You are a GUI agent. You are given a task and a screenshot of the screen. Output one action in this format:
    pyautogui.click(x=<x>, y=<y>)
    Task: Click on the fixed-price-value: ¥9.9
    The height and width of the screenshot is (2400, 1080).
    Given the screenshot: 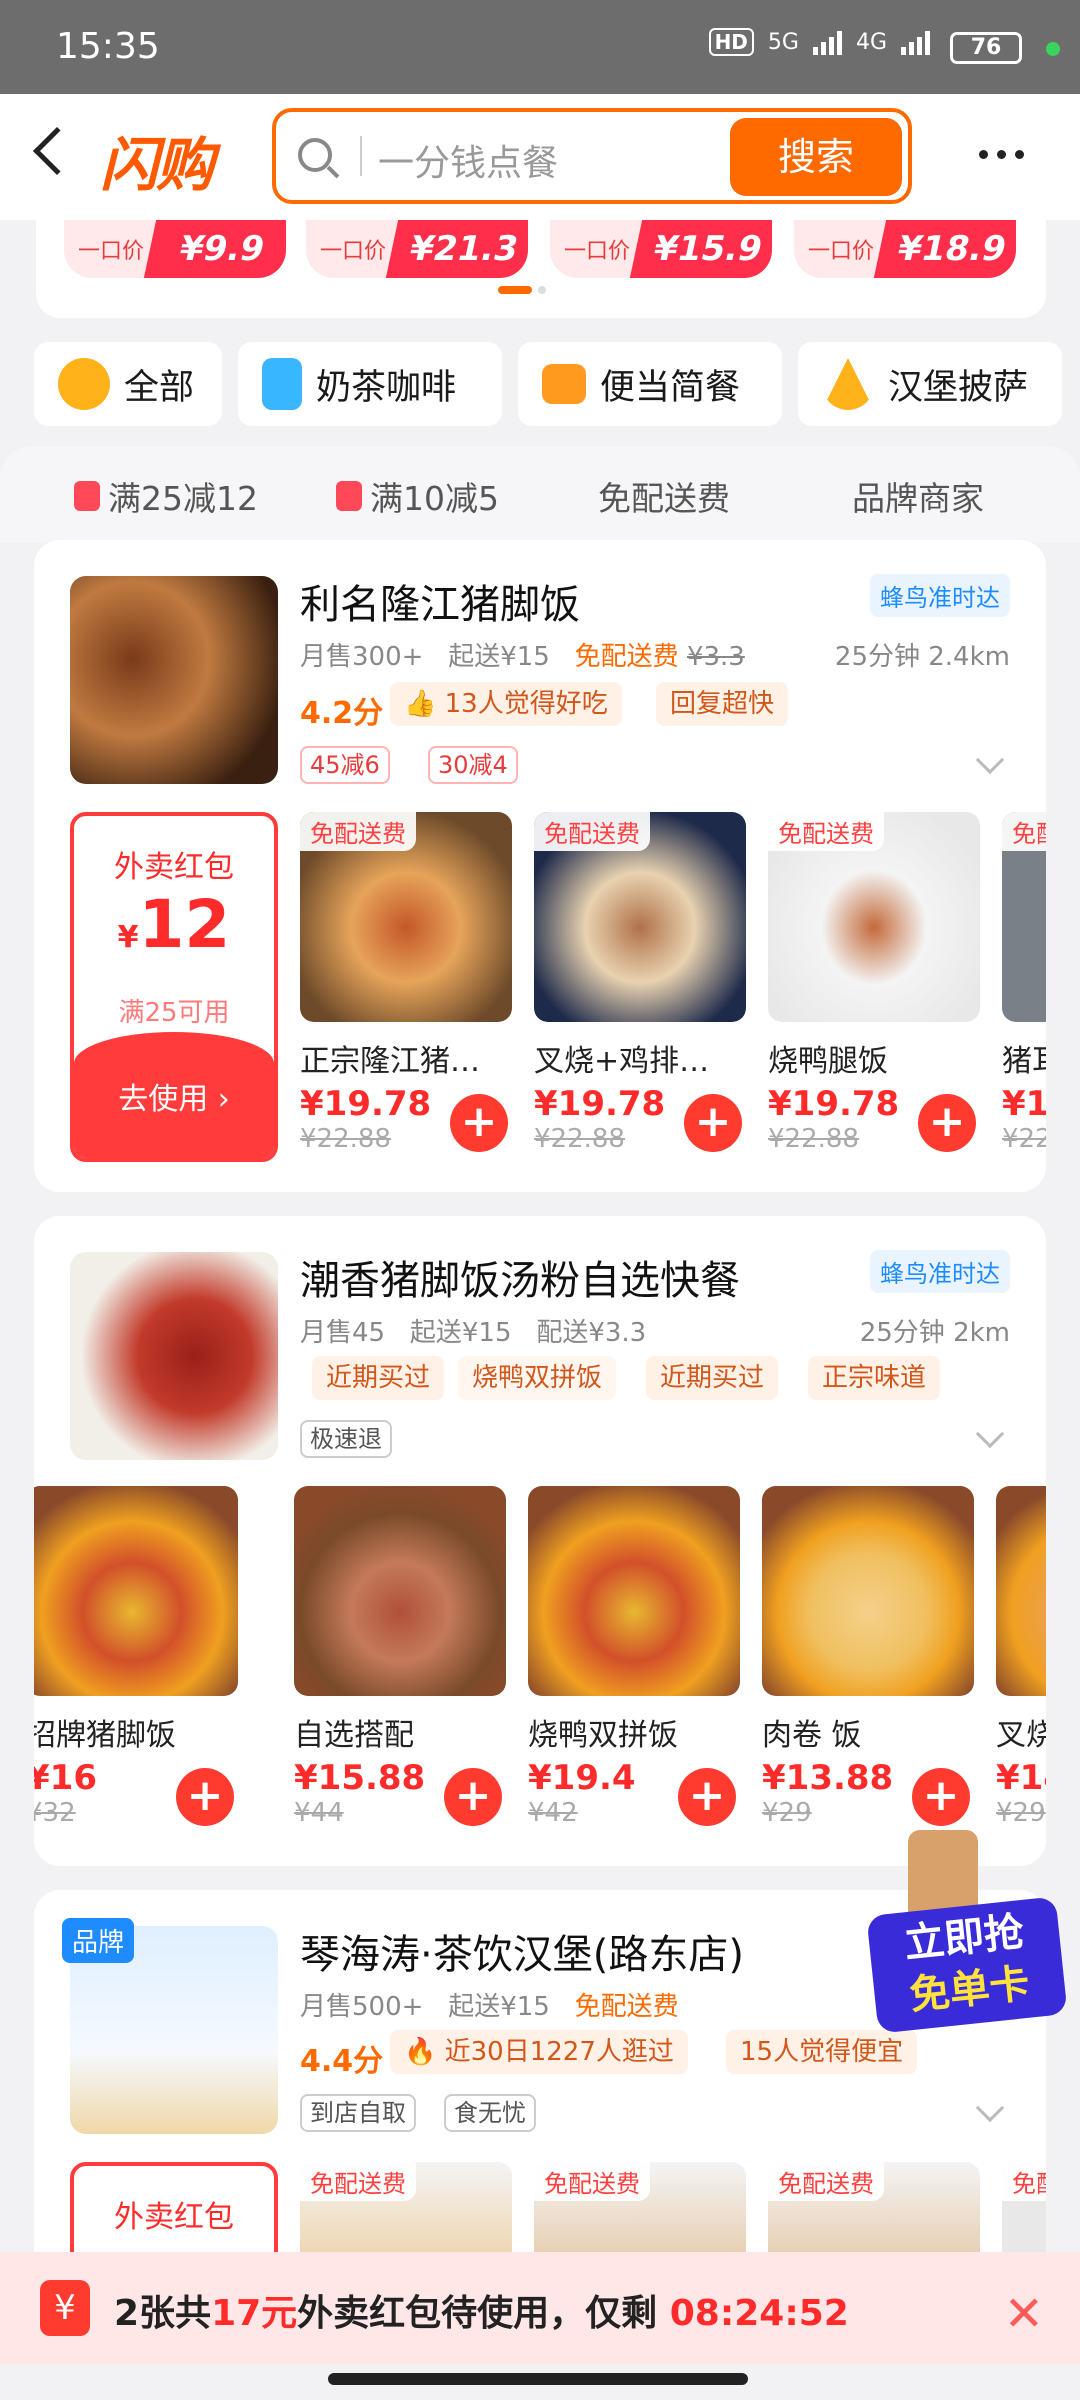 What is the action you would take?
    pyautogui.click(x=214, y=249)
    